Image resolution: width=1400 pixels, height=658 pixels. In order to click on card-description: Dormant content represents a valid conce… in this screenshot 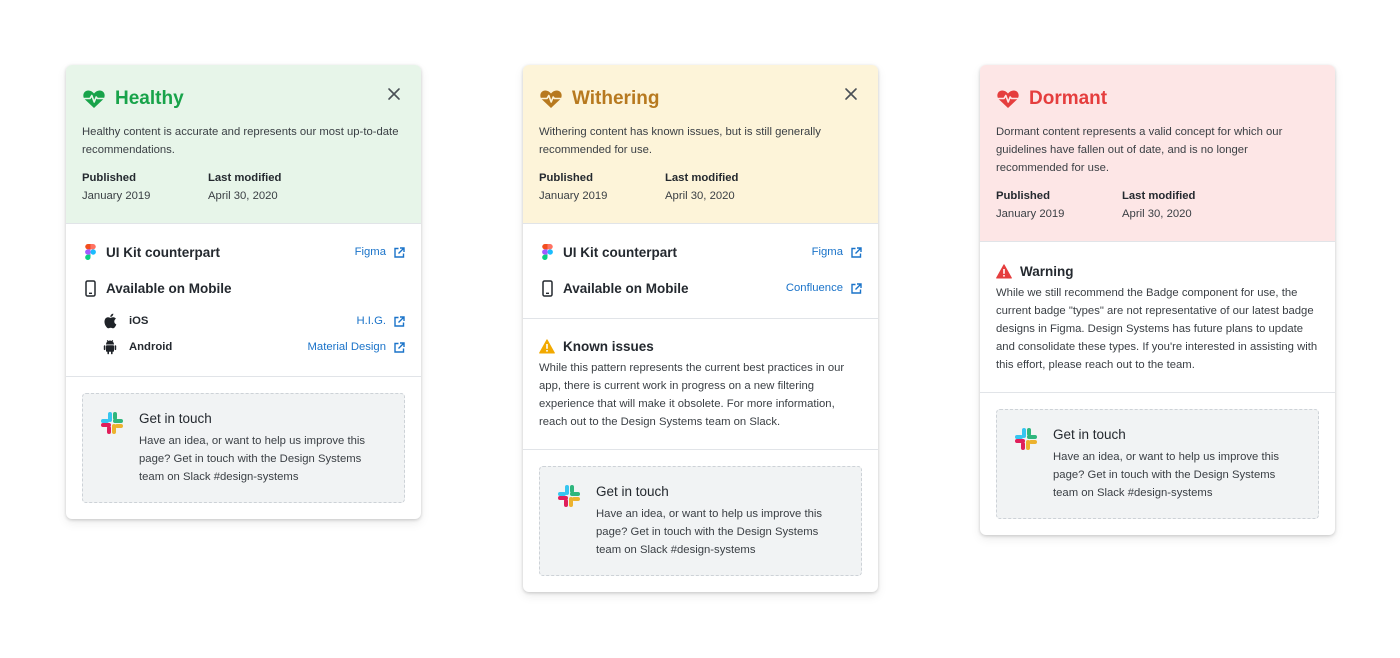, I will do `click(1139, 150)`.